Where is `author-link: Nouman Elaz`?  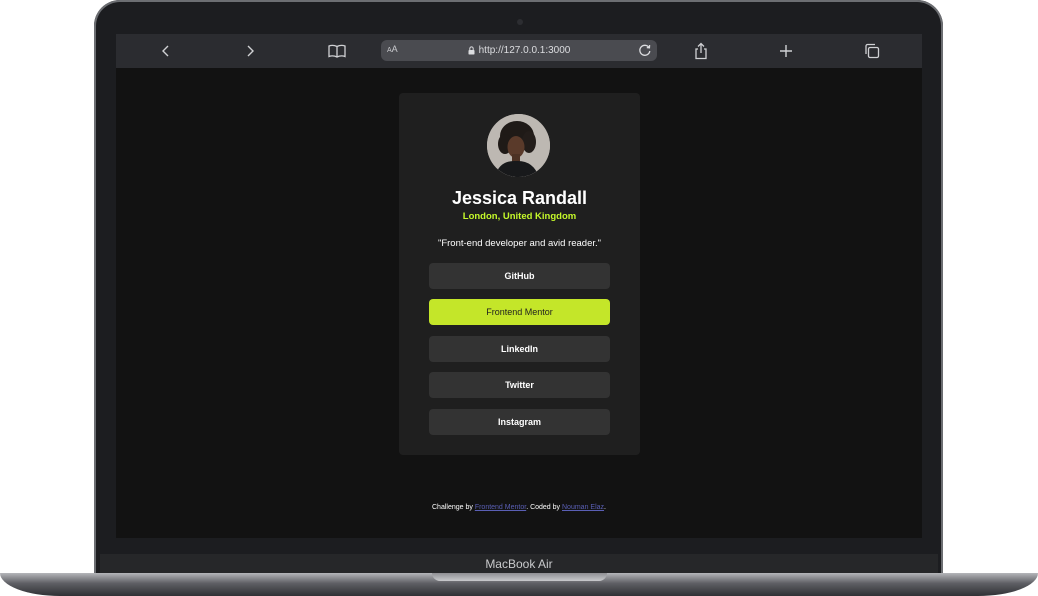 author-link: Nouman Elaz is located at coordinates (583, 507).